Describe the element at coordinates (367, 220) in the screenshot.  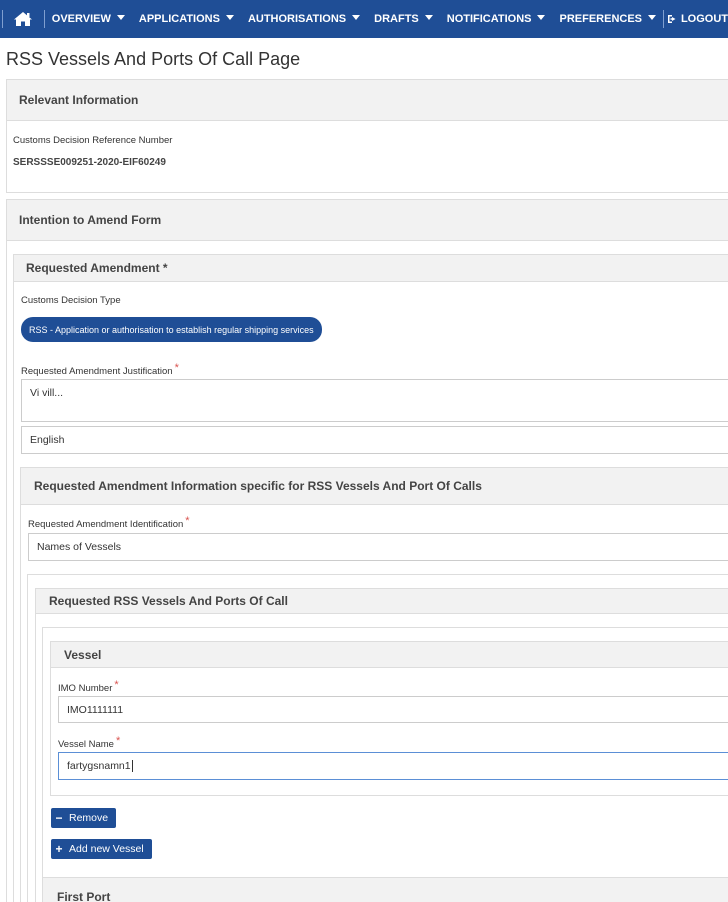
I see `intention-to-amend-heading: Intention to Amend Form` at that location.